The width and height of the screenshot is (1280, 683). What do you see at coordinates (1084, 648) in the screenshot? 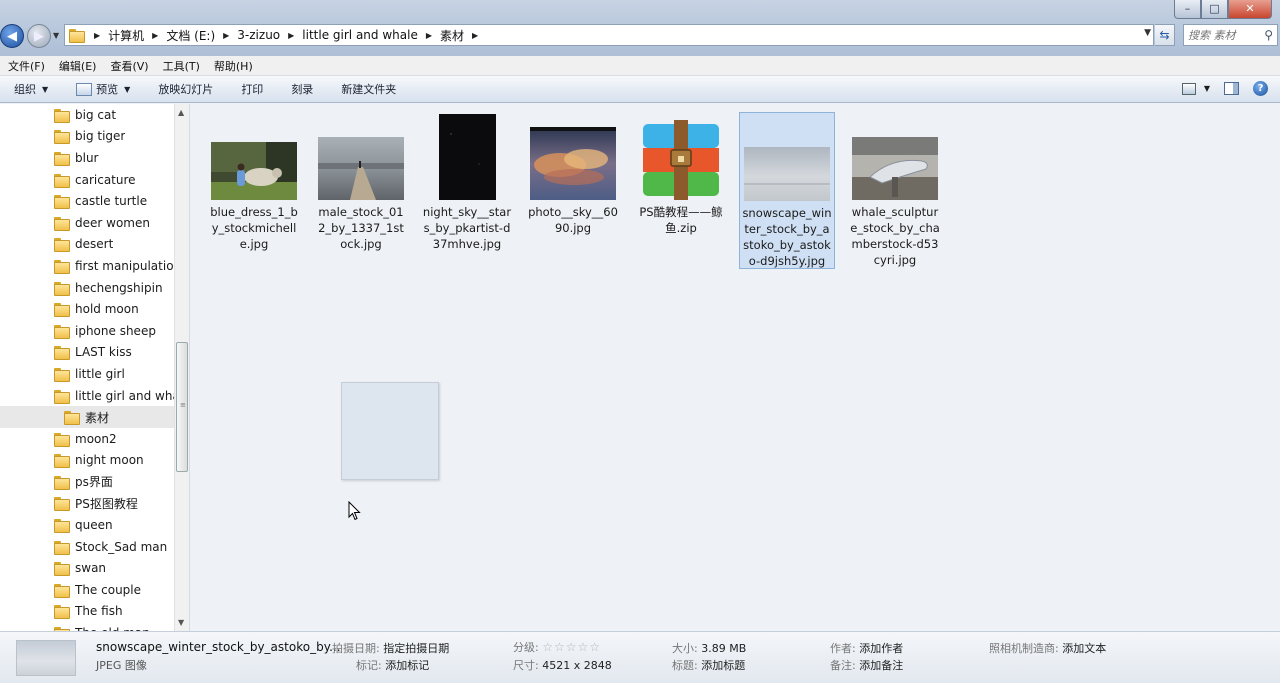
I see `camera-maker-value: 添加文本` at bounding box center [1084, 648].